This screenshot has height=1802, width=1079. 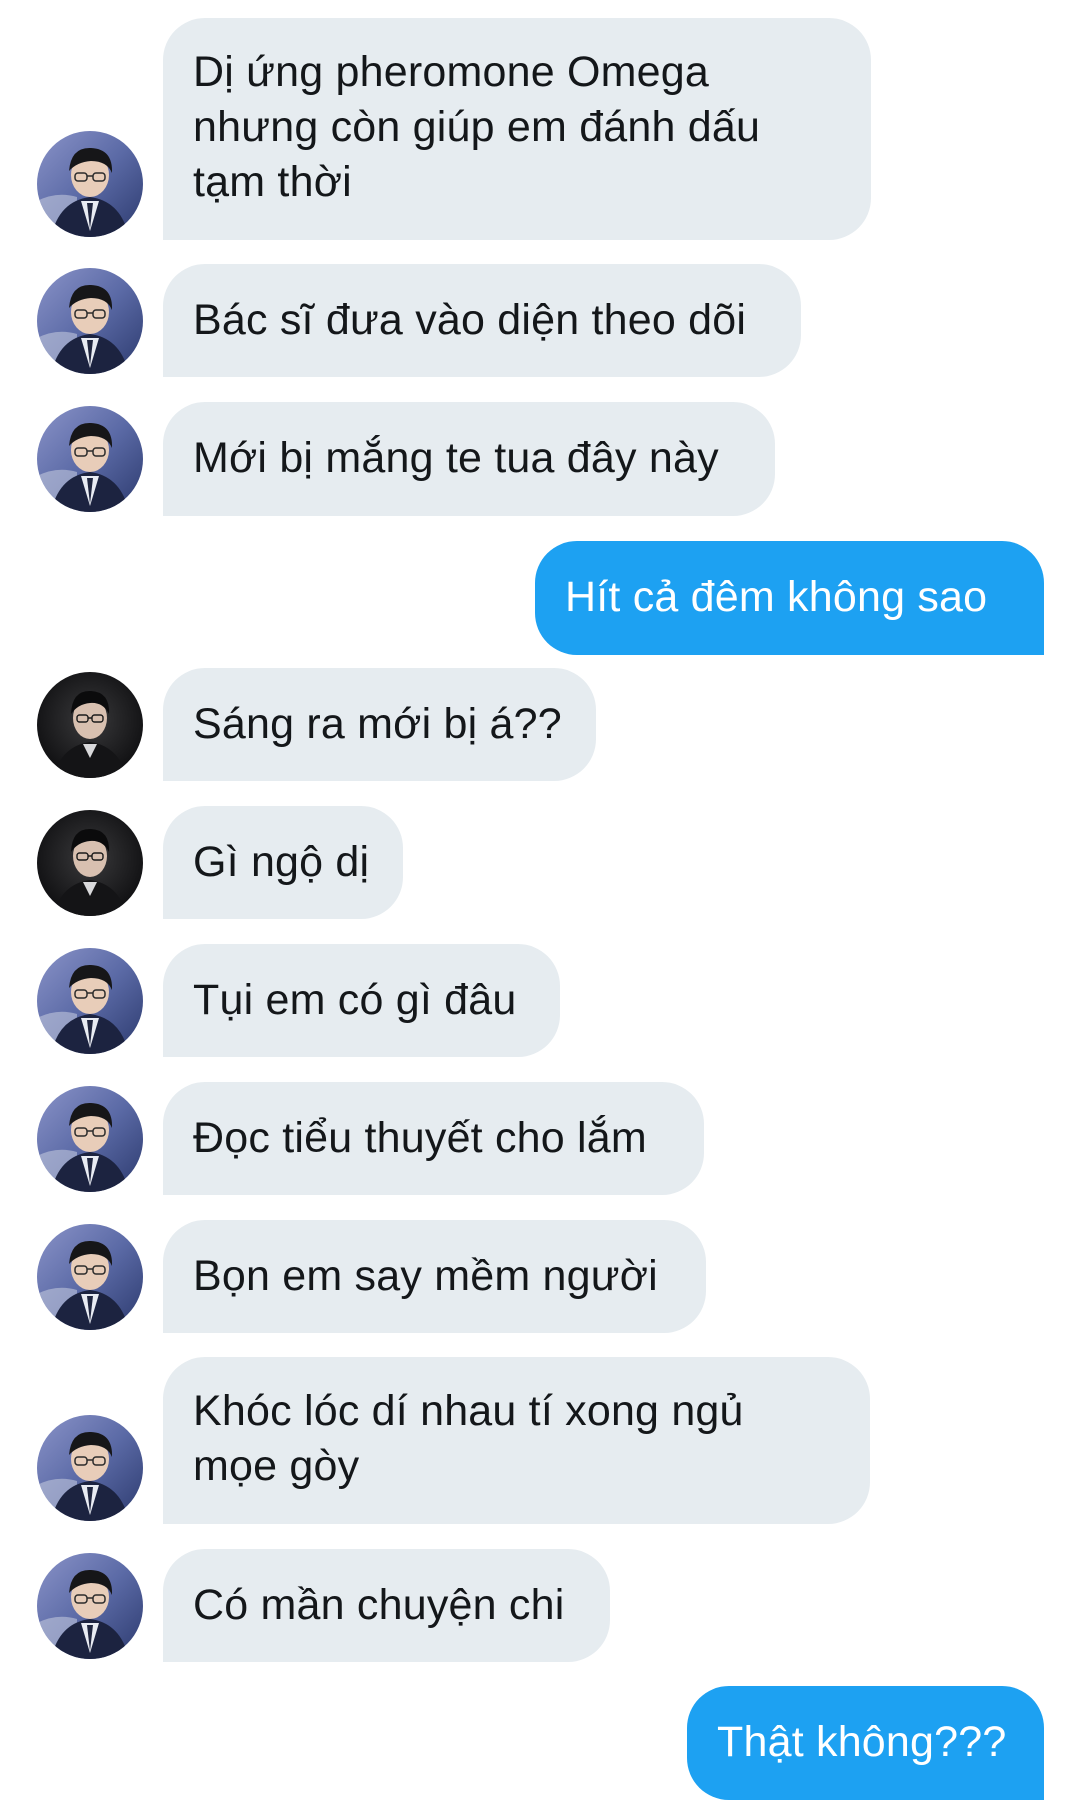 I want to click on message-row: Có mần chuyện chi, so click(x=539, y=1605).